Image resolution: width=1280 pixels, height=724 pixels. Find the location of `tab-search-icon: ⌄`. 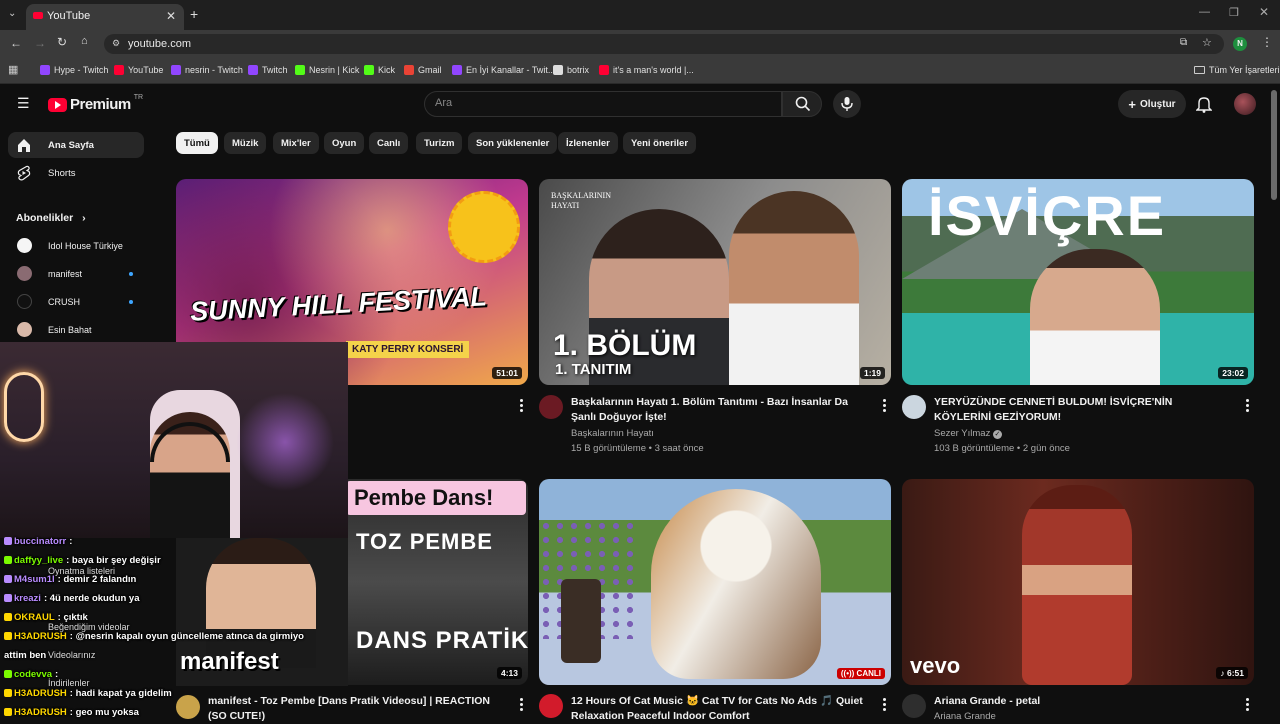

tab-search-icon: ⌄ is located at coordinates (12, 13).